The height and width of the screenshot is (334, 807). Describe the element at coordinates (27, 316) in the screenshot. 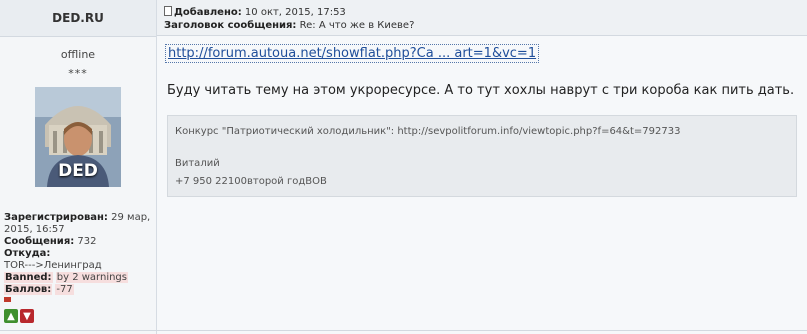

I see `thumbs-down-icon: ▼` at that location.